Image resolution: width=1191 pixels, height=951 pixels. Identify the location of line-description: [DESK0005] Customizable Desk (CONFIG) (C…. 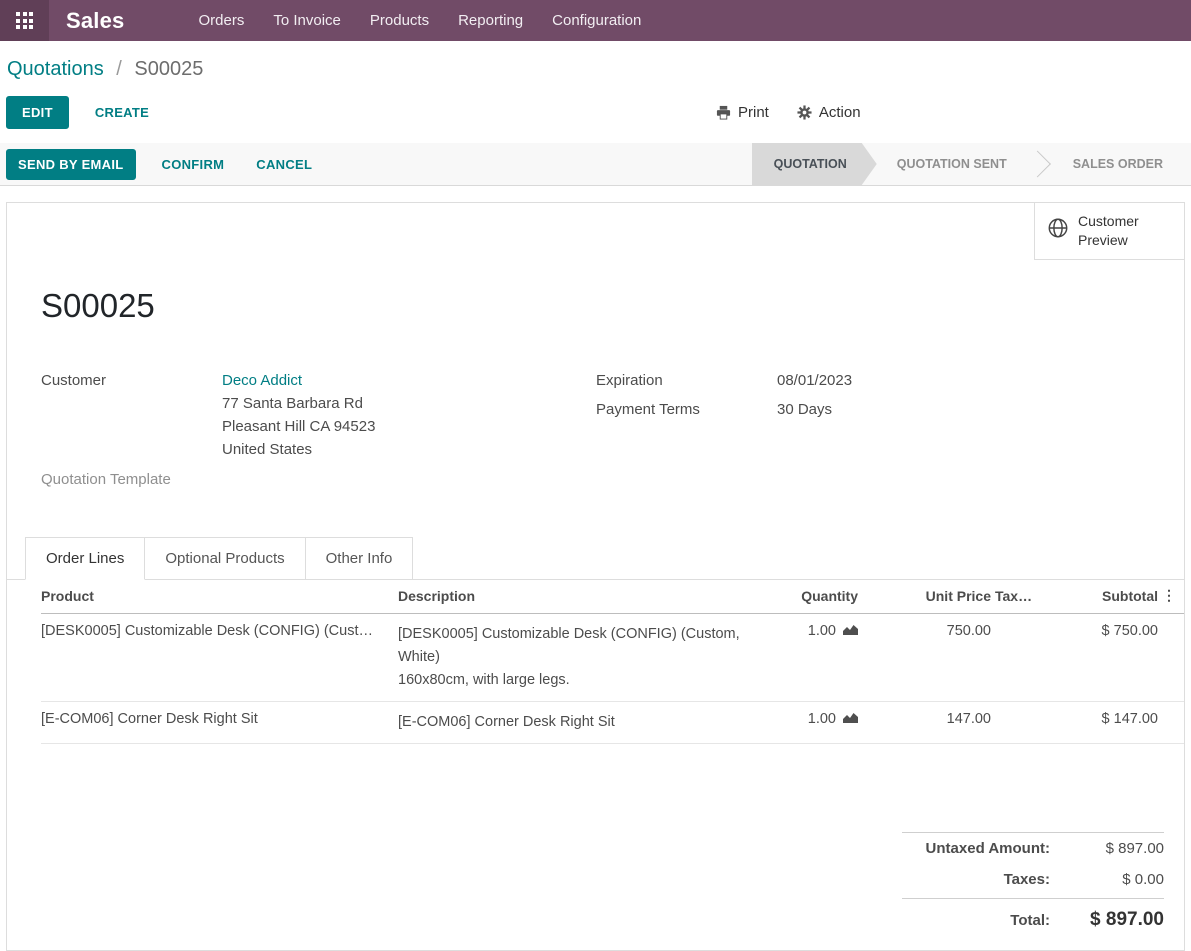
(577, 657).